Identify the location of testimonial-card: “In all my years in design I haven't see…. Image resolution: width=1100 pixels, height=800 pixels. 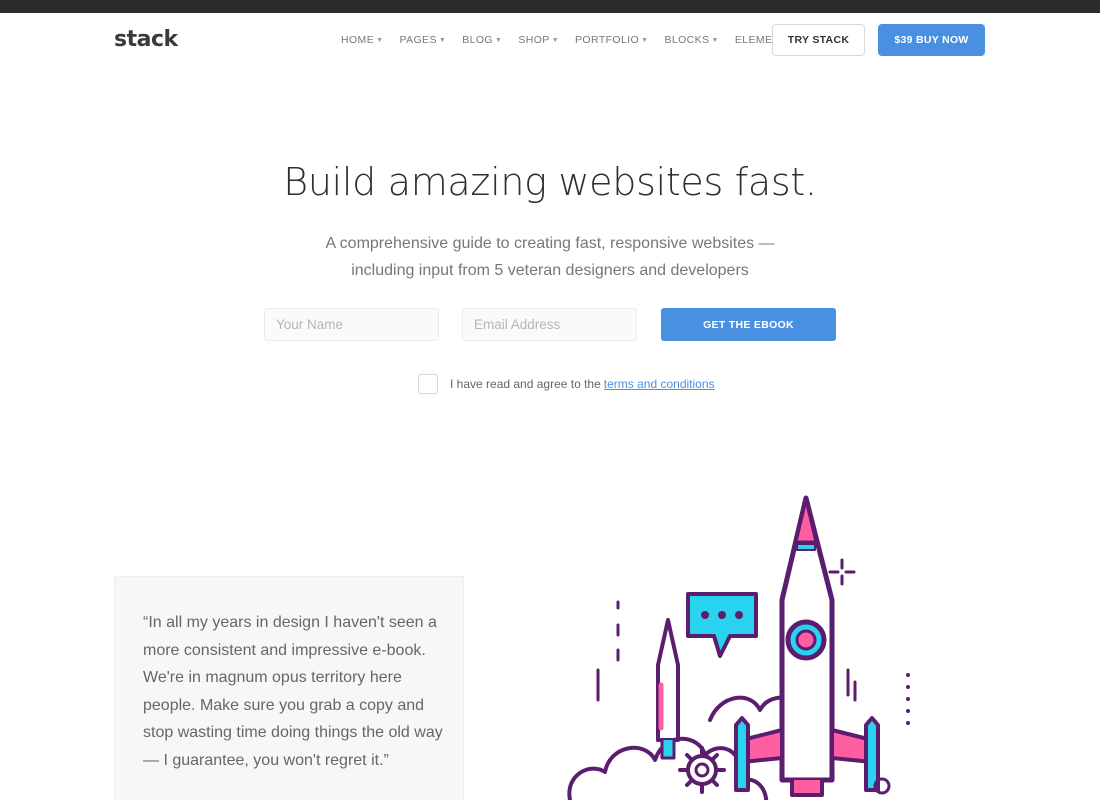
(289, 688).